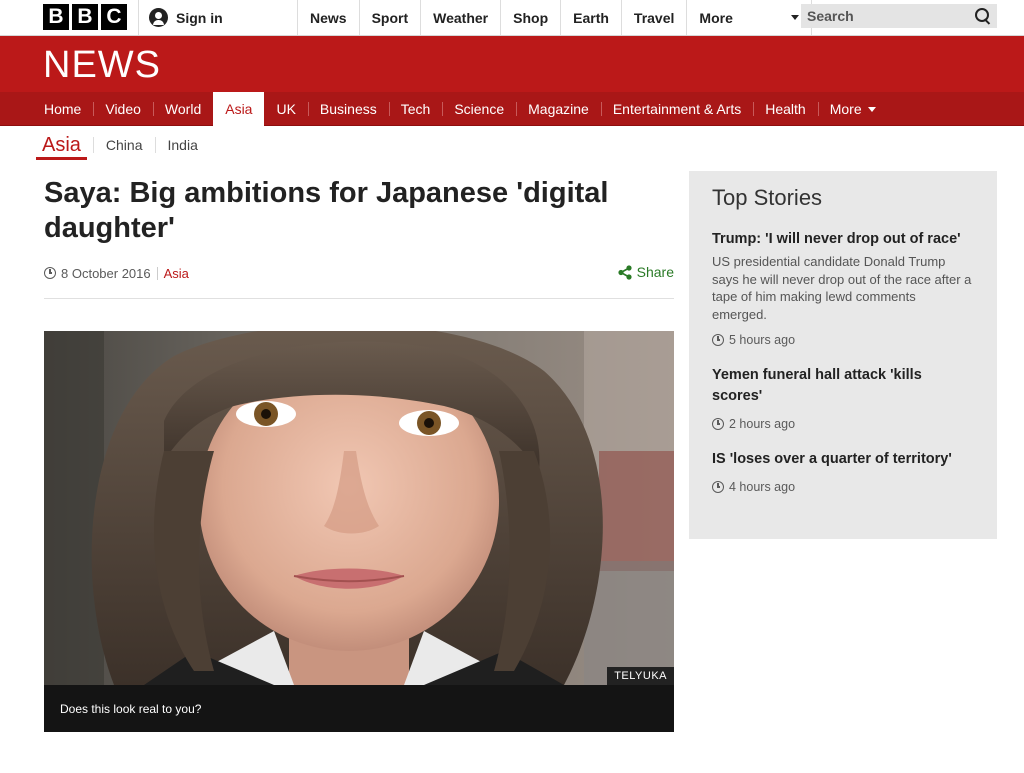 This screenshot has width=1024, height=773. Describe the element at coordinates (762, 340) in the screenshot. I see `top-story-time-label: 5 hours ago` at that location.